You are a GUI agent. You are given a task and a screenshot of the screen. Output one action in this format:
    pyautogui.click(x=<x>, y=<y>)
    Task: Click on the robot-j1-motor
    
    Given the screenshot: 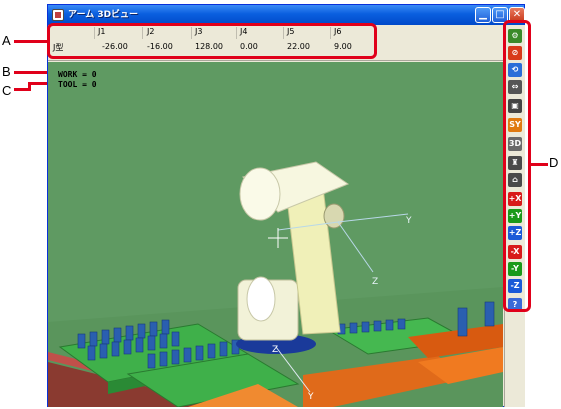 What is the action you would take?
    pyautogui.click(x=261, y=299)
    